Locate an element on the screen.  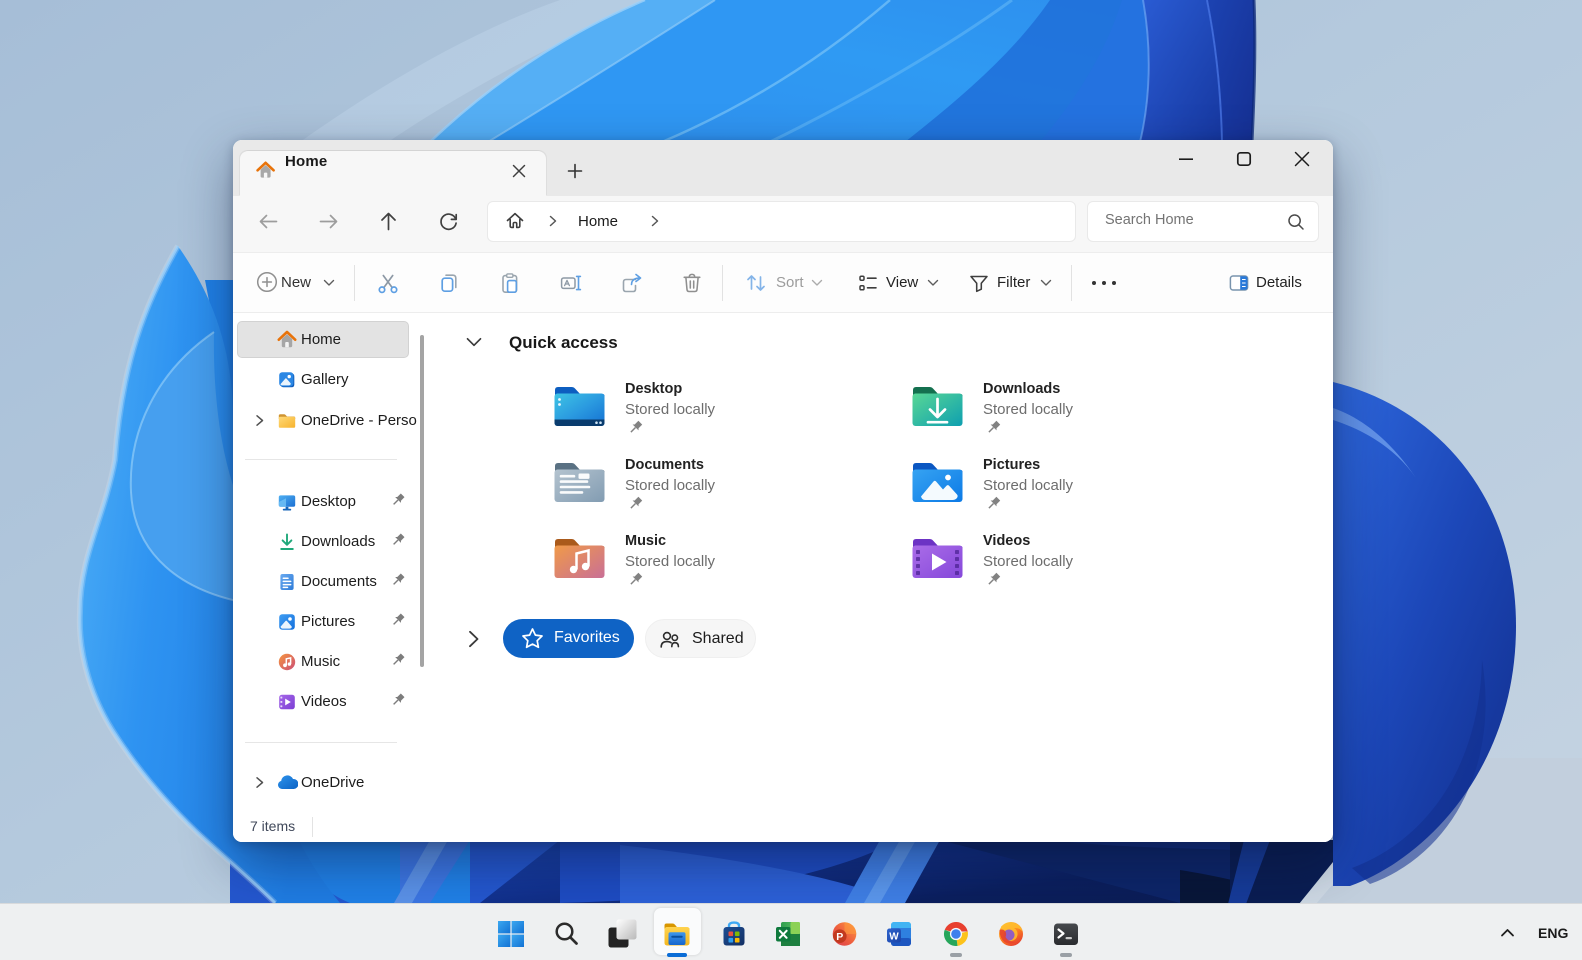
svg-text: W is located at coordinates (894, 936).